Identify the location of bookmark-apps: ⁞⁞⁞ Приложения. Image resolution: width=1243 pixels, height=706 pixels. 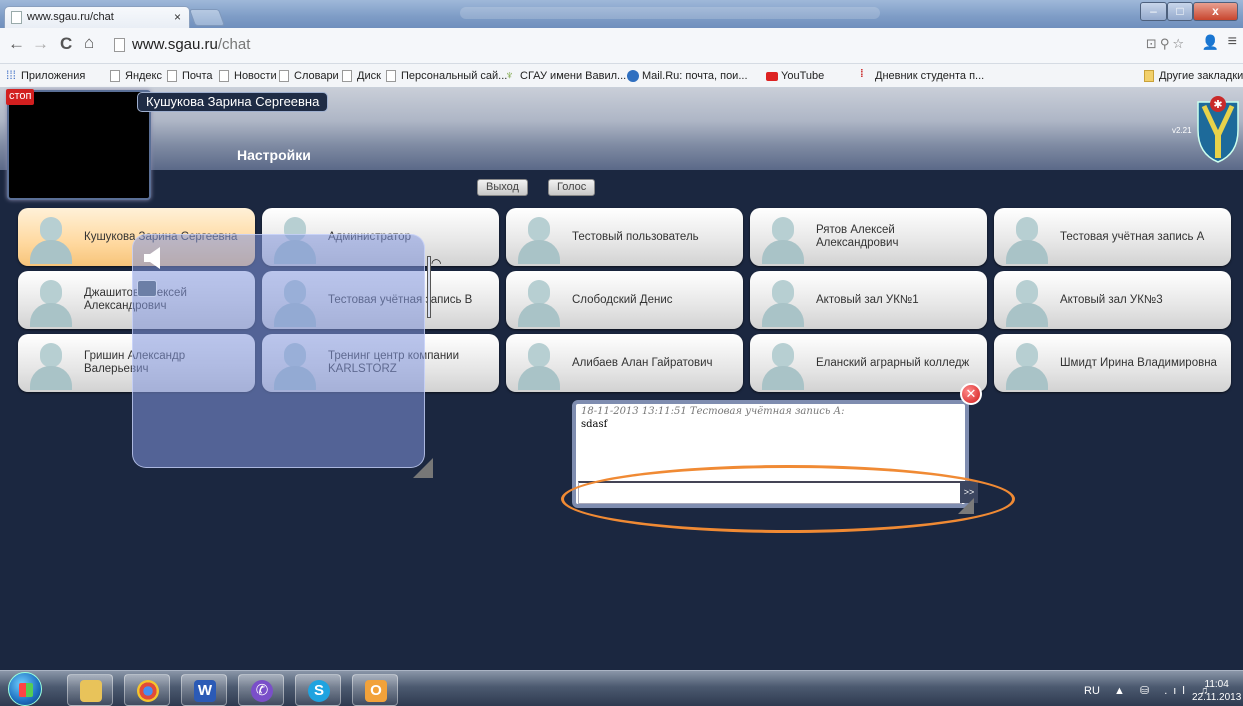
(45, 75).